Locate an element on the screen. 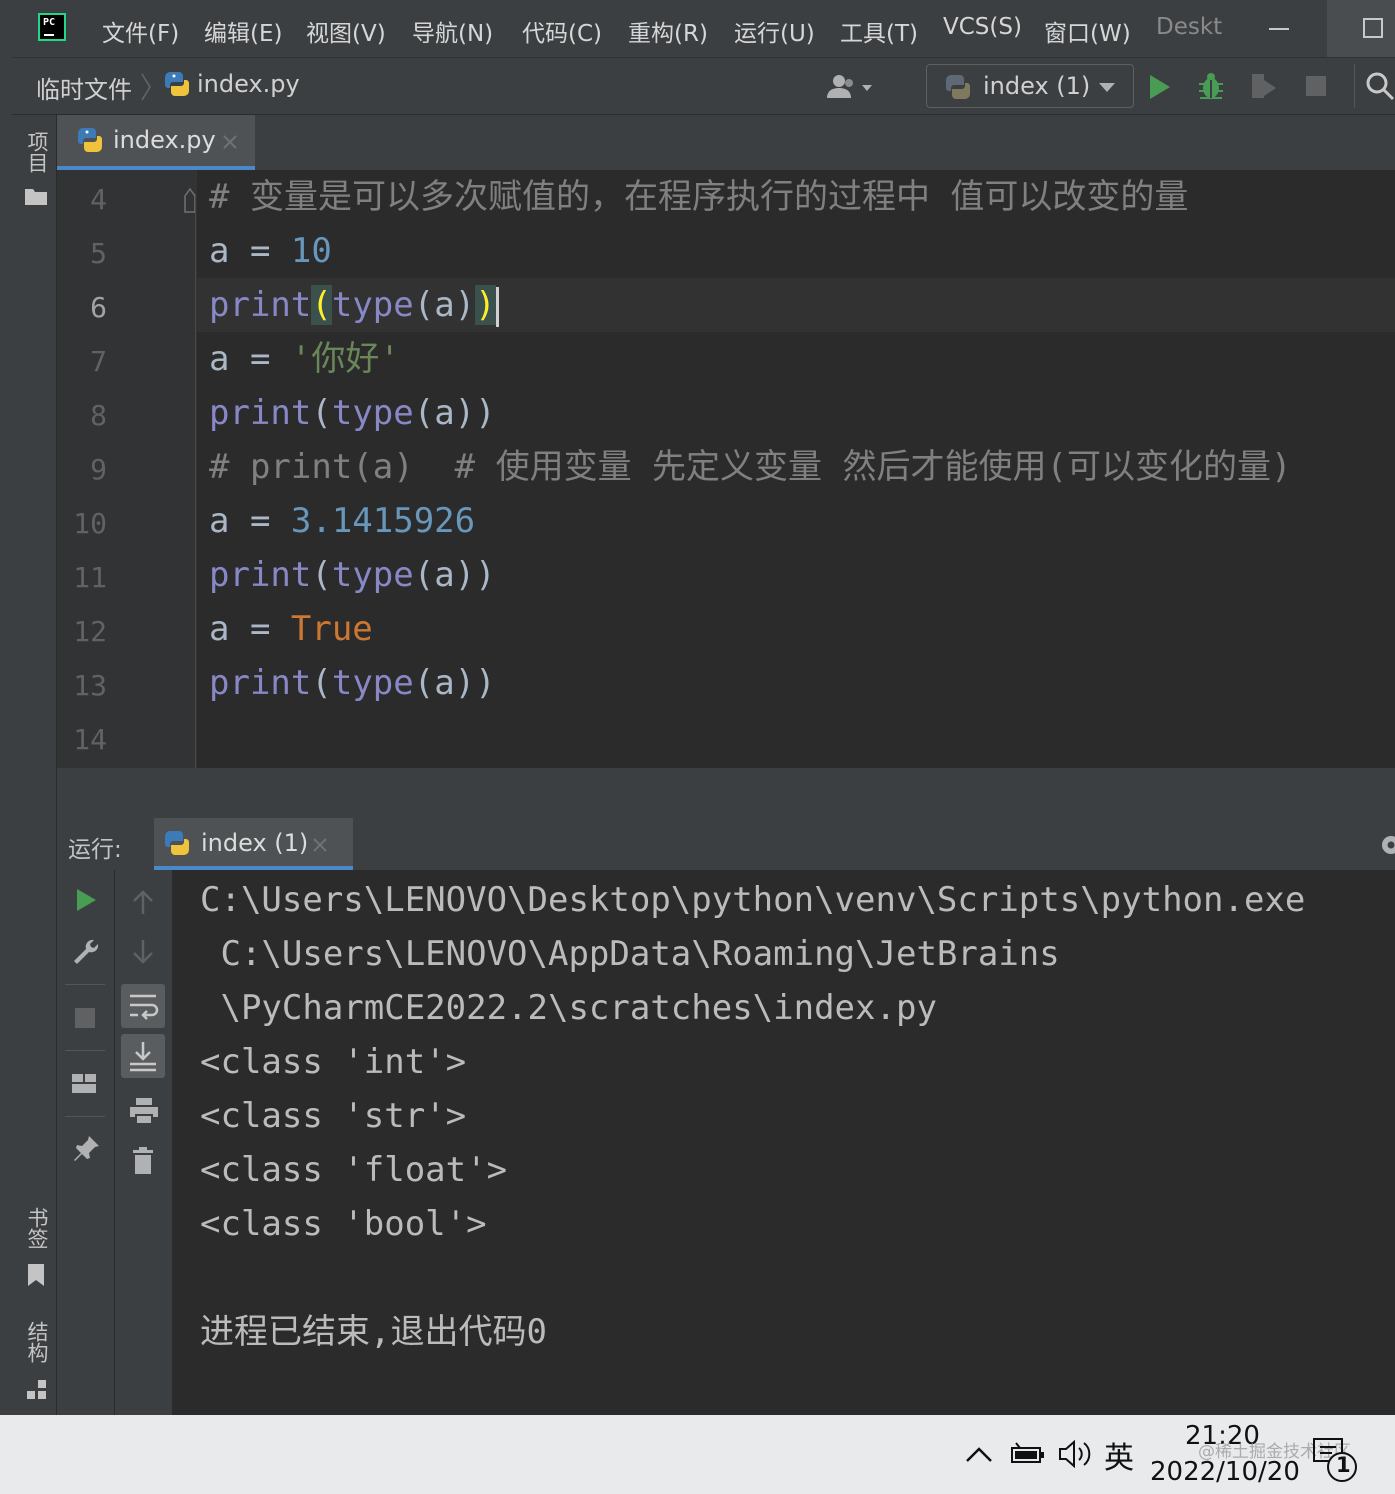  bookmark-icon is located at coordinates (36, 1275).